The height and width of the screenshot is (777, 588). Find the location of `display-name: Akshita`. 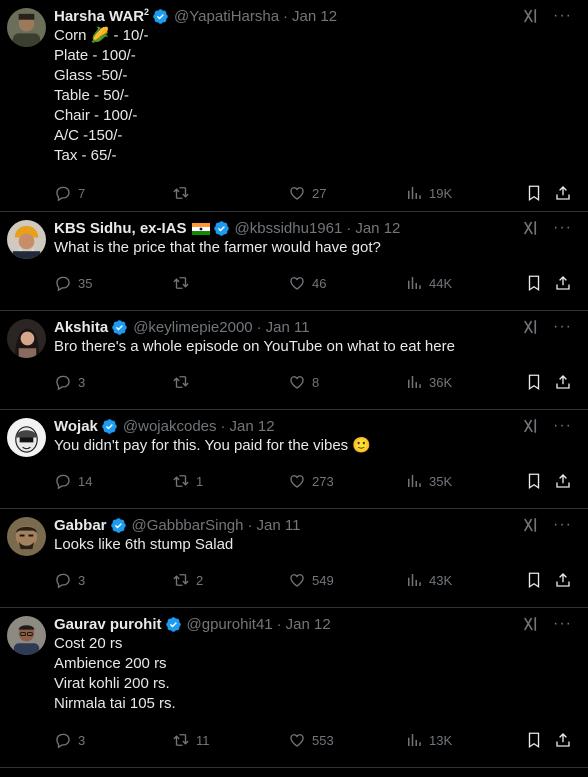

display-name: Akshita is located at coordinates (81, 327).